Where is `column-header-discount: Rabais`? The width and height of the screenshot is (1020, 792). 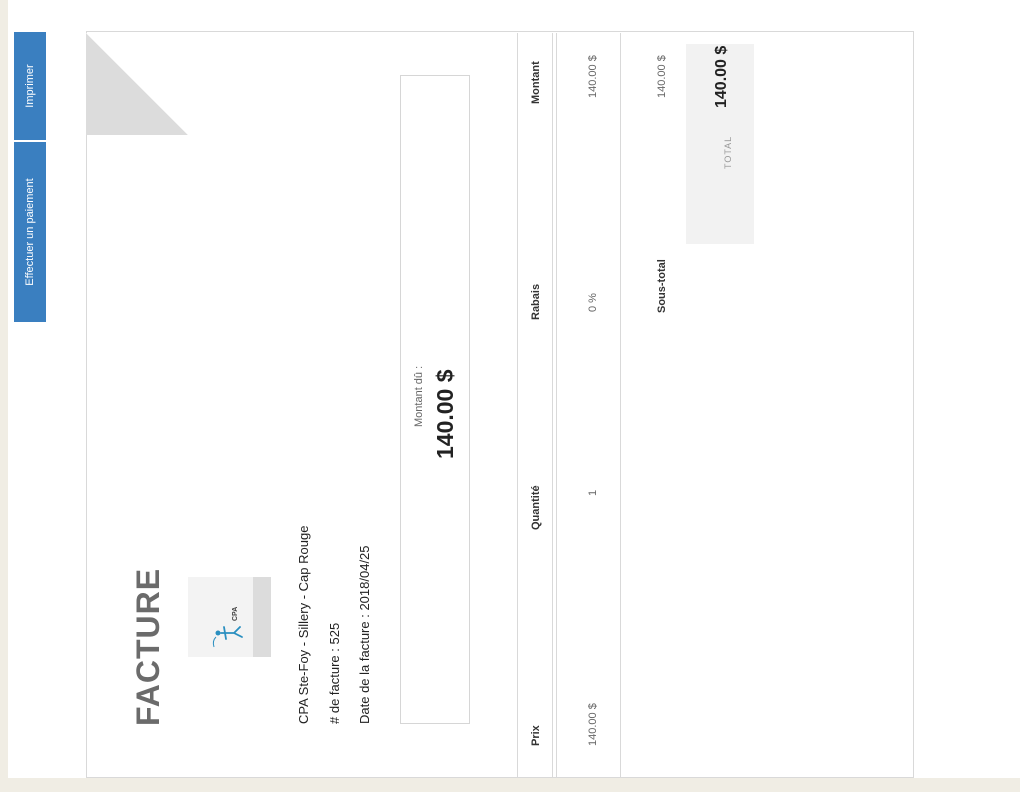
column-header-discount: Rabais is located at coordinates (536, 301).